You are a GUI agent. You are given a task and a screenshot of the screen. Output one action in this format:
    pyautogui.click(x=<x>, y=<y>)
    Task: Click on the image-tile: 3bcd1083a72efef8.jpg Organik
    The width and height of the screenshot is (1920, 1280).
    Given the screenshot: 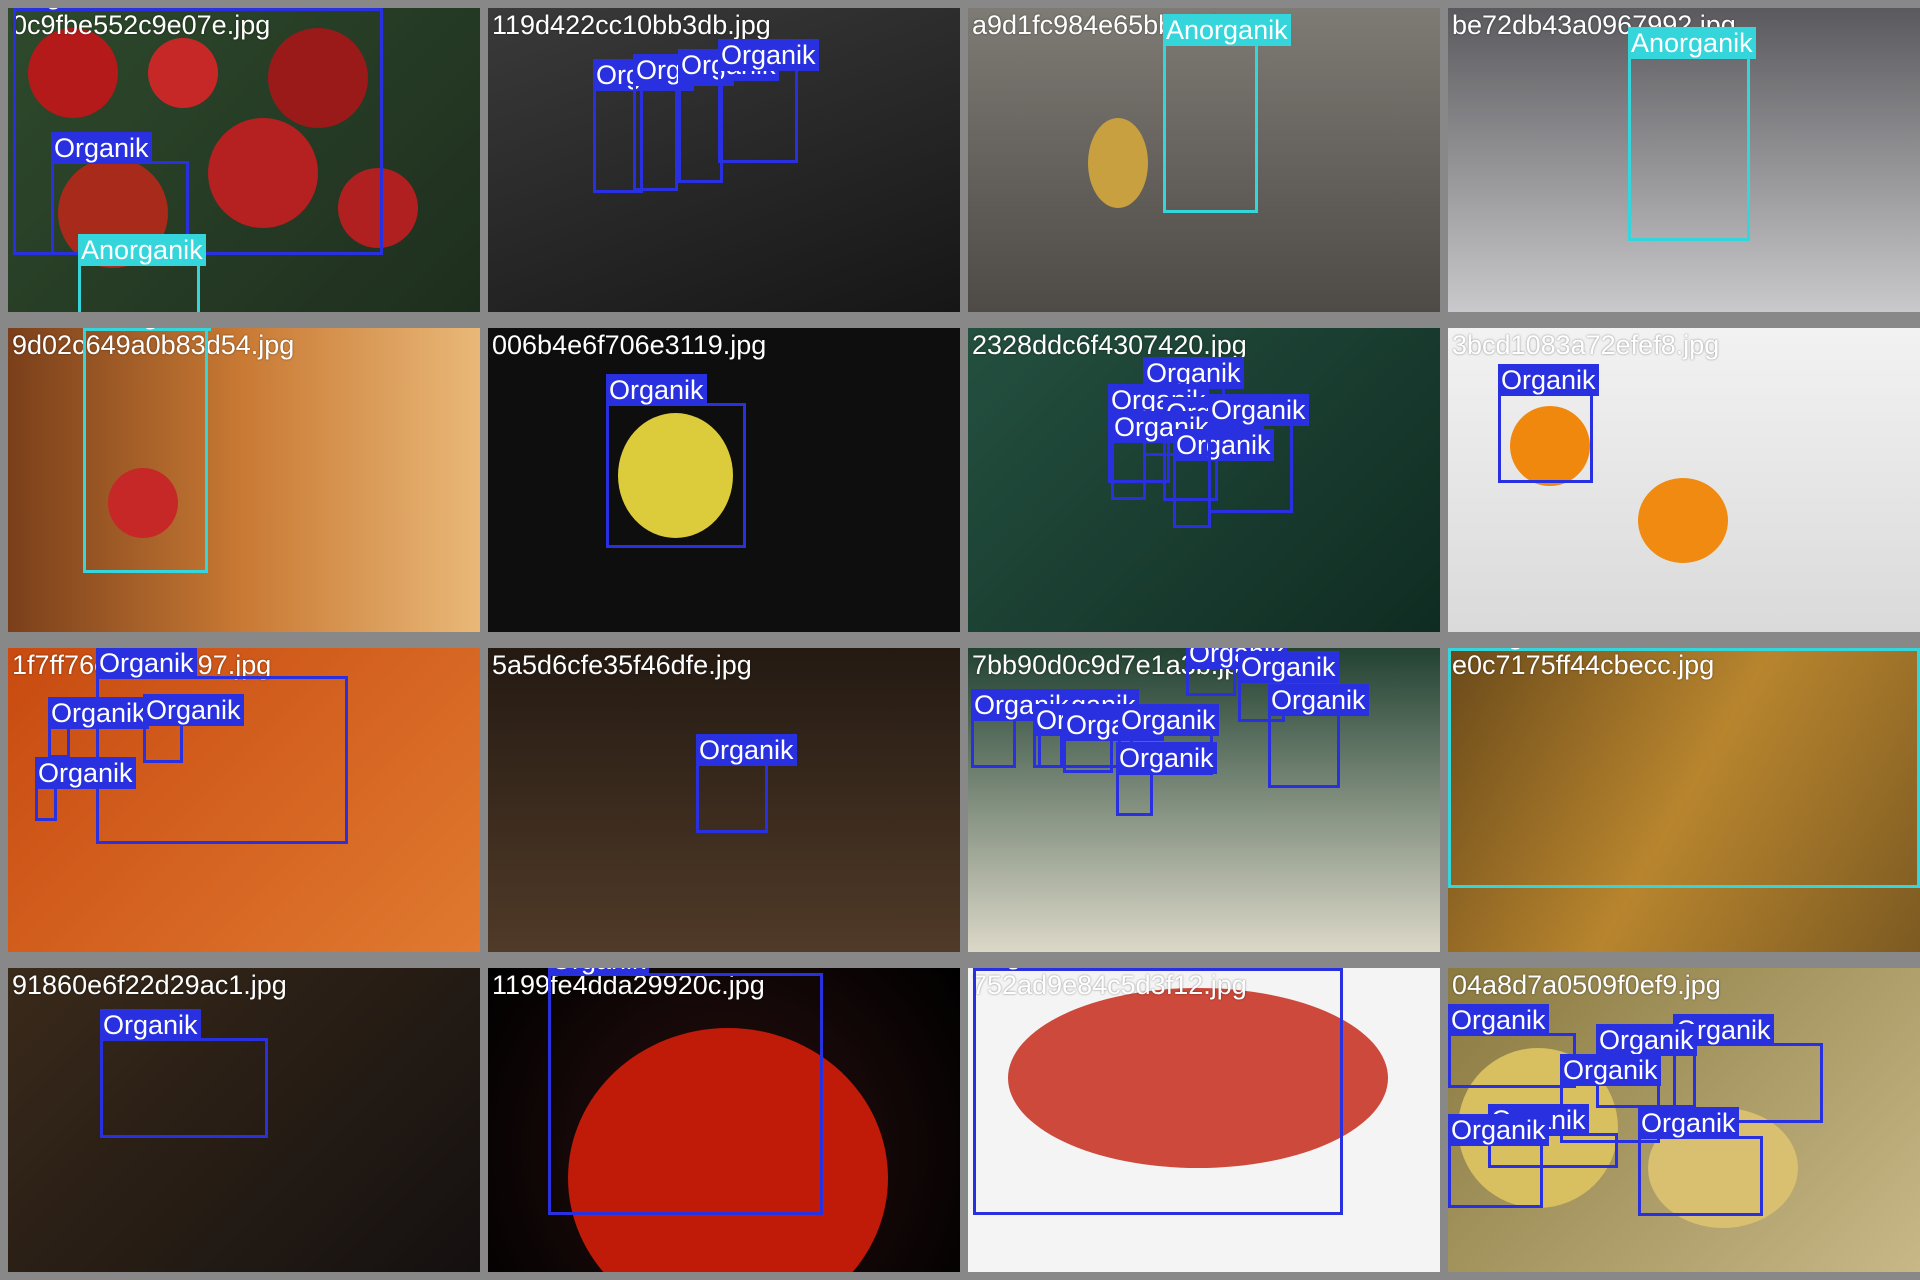 What is the action you would take?
    pyautogui.click(x=1684, y=480)
    